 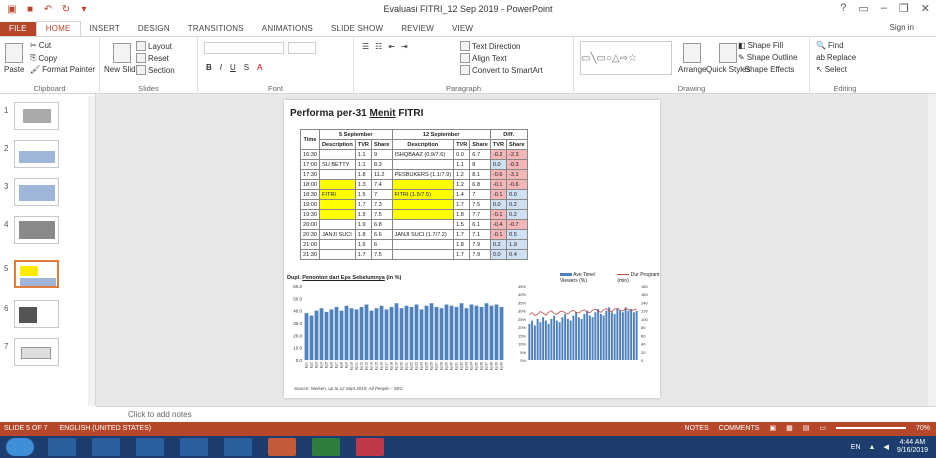 I want to click on store-taskbar-icon, so click(x=106, y=447).